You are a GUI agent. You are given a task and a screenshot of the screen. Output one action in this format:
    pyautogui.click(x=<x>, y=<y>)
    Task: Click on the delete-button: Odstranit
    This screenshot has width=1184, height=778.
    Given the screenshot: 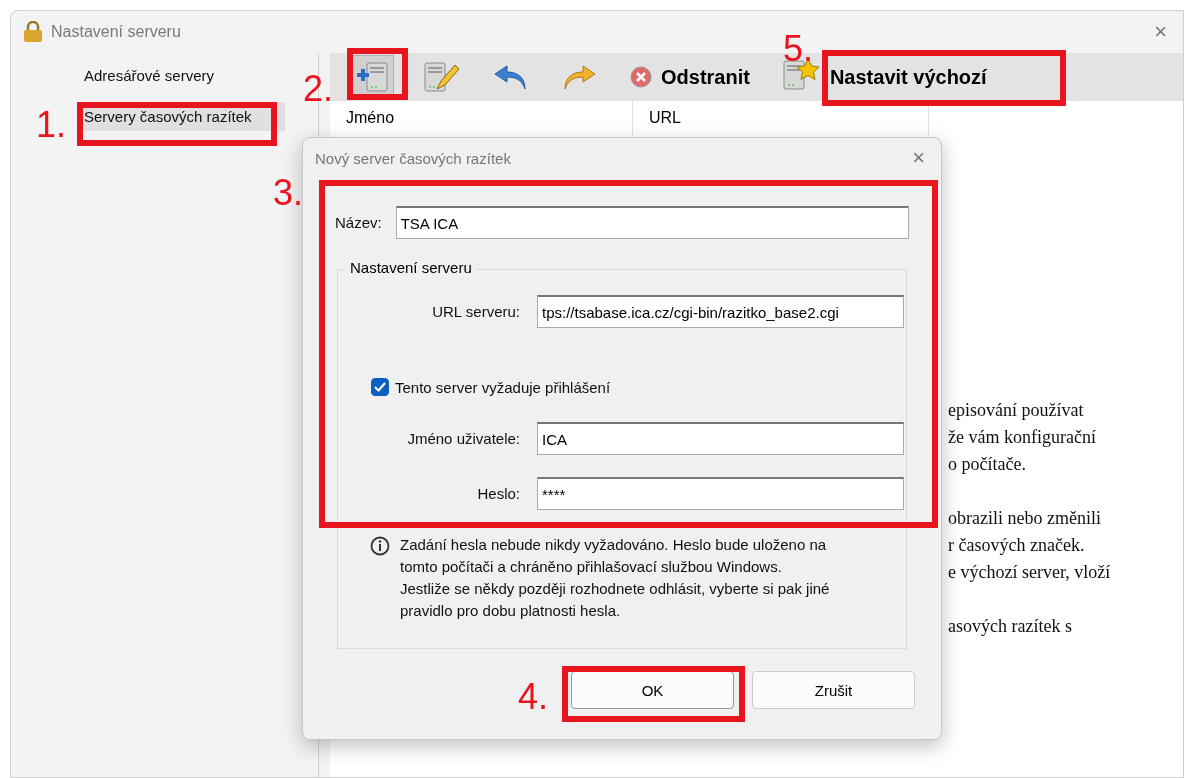 What is the action you would take?
    pyautogui.click(x=689, y=77)
    